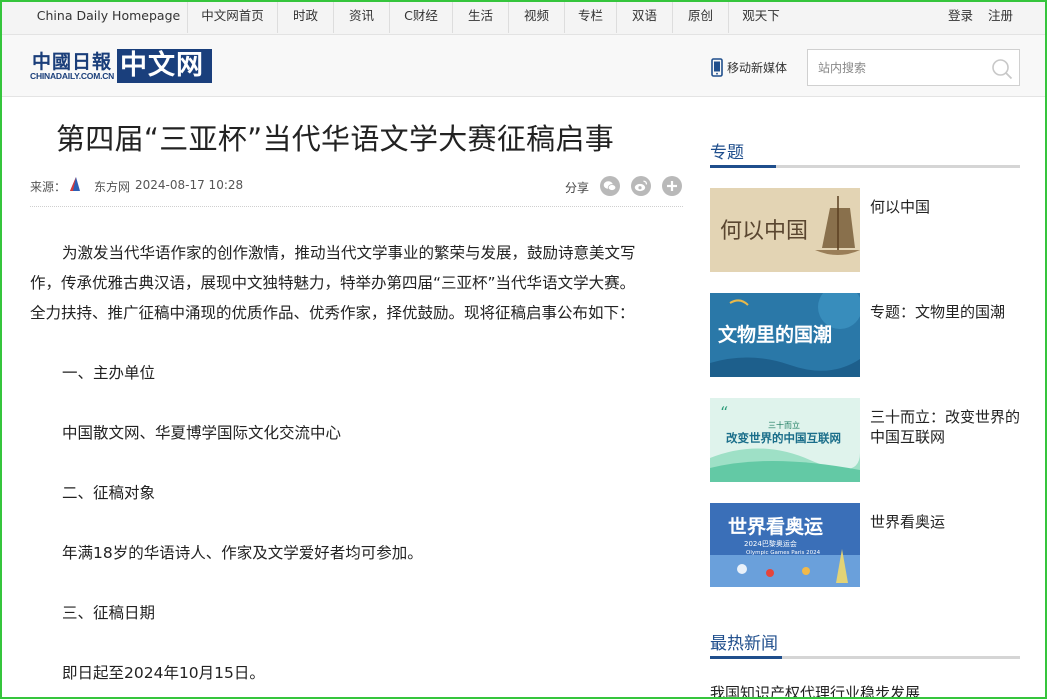  Describe the element at coordinates (349, 253) in the screenshot. I see `paragraph: 为激发当代华语作家的创作激情，推动当代文学事业的繁荣与发展，鼓励诗意美文写` at that location.